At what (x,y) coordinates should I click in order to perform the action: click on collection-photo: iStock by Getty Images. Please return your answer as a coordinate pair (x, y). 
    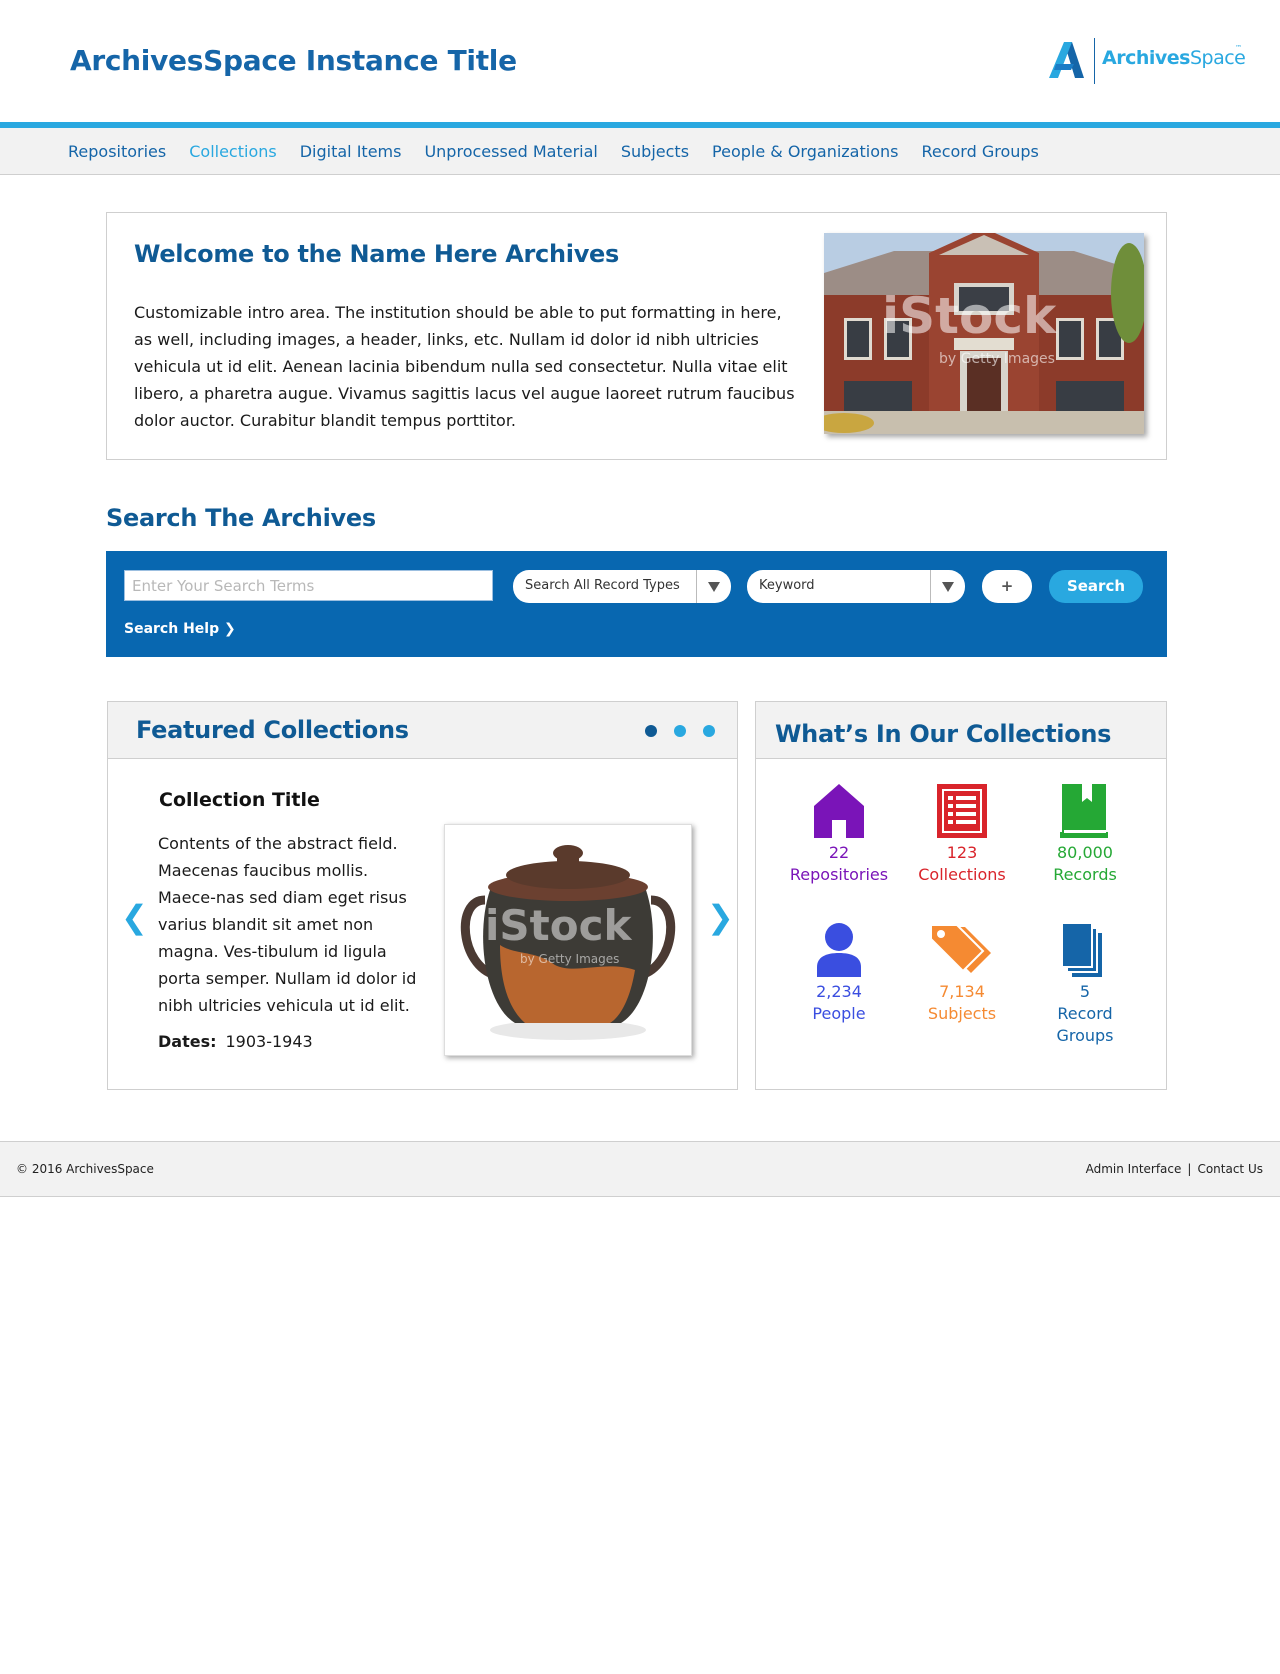
    Looking at the image, I should click on (568, 940).